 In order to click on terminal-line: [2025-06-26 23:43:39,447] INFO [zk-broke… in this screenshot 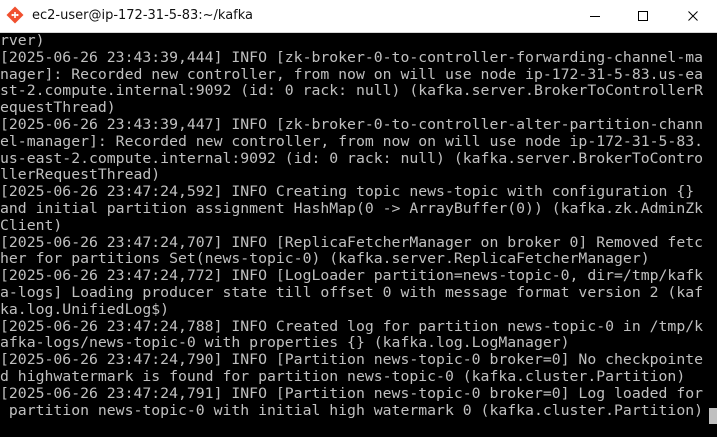, I will do `click(352, 125)`.